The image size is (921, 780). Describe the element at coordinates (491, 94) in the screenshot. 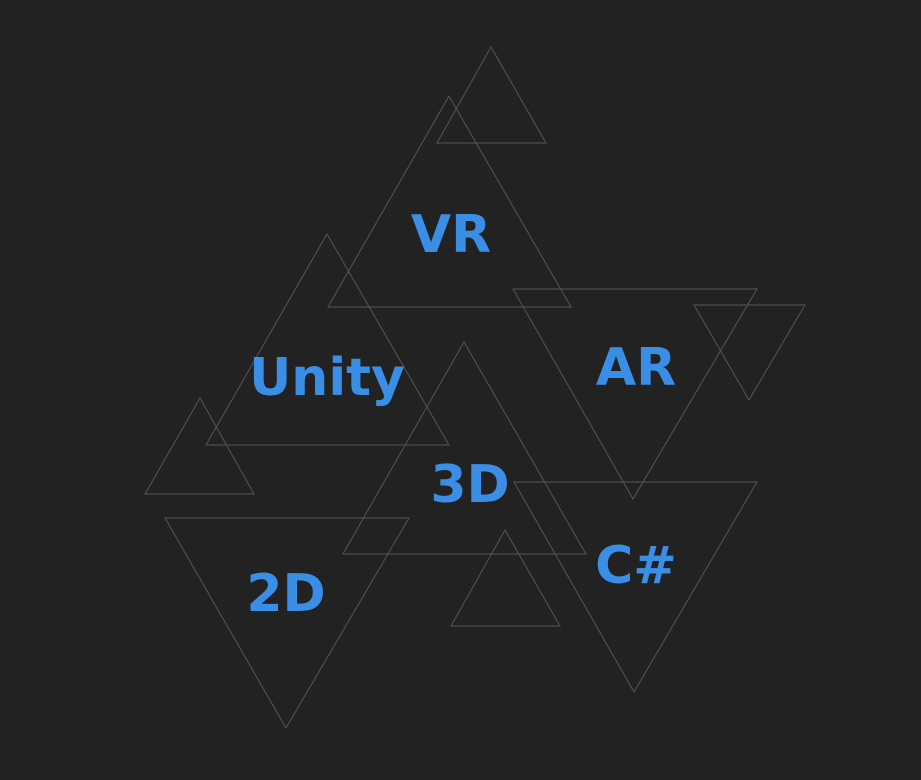

I see `triangle-up-small-top` at that location.